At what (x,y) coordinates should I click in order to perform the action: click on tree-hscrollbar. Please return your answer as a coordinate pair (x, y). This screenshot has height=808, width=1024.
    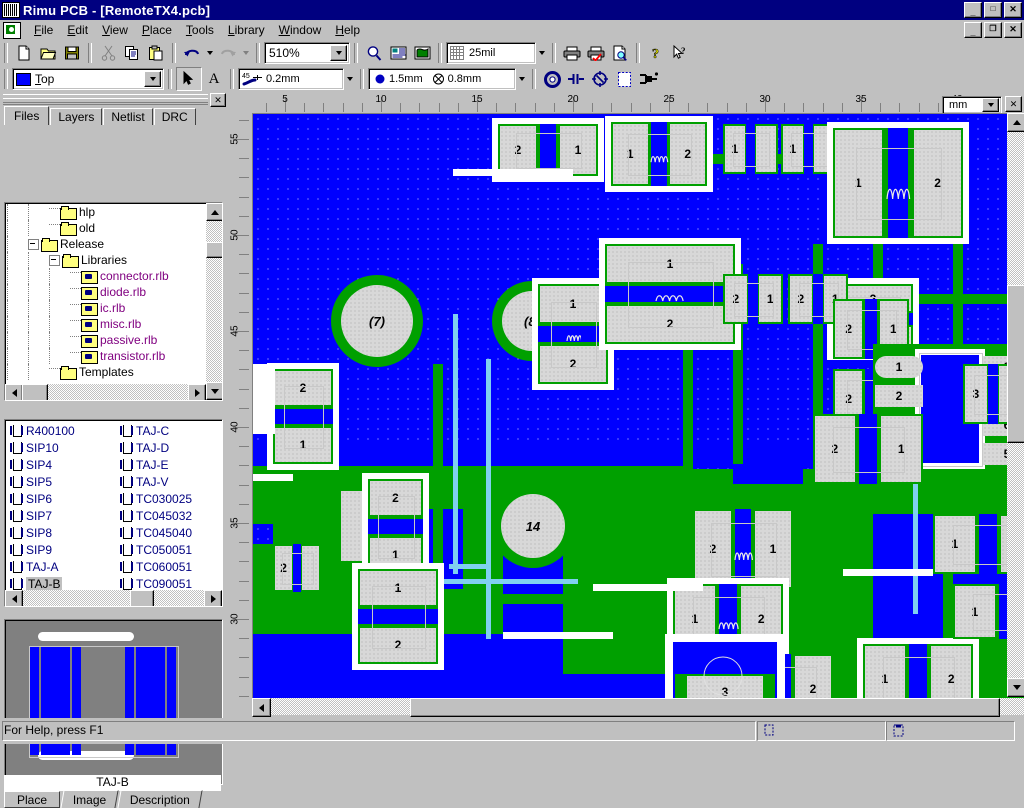
    Looking at the image, I should click on (105, 392).